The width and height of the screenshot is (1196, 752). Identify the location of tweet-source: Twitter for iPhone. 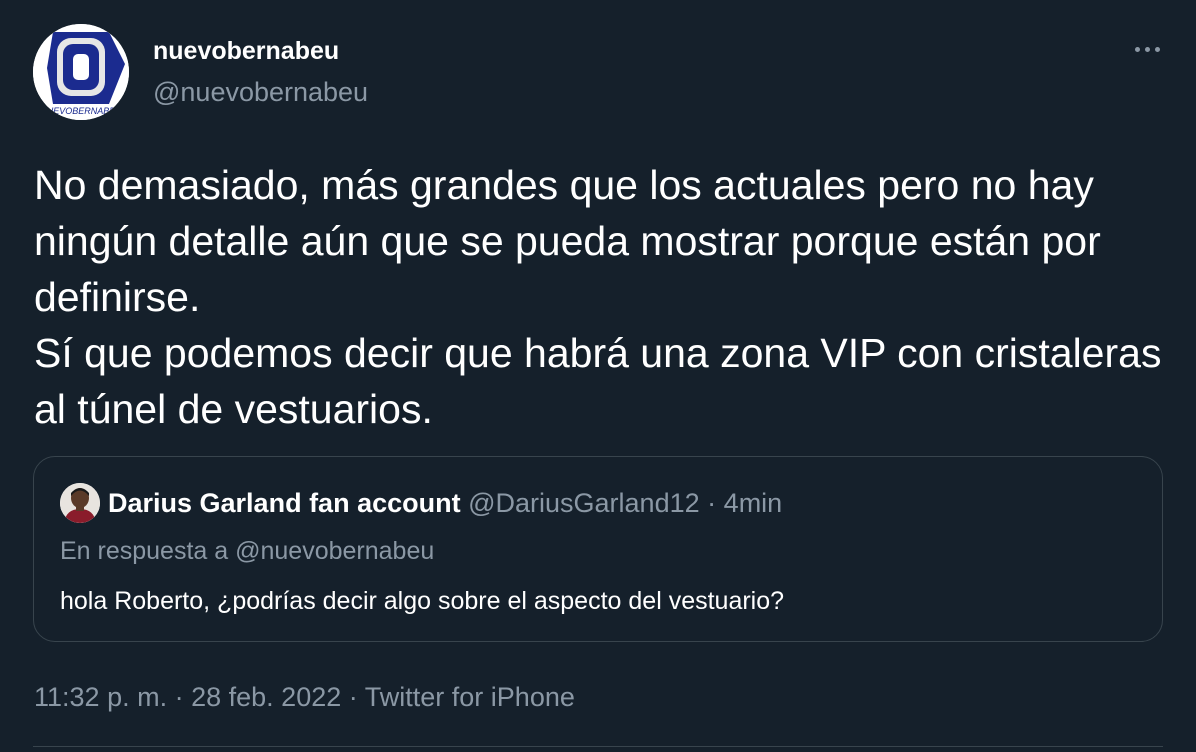
(470, 697).